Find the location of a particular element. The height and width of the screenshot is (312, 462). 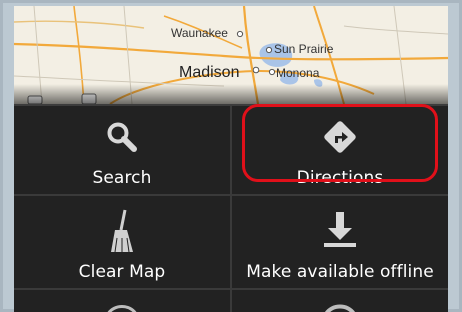

menu-item-clear-map: Clear Map is located at coordinates (122, 242).